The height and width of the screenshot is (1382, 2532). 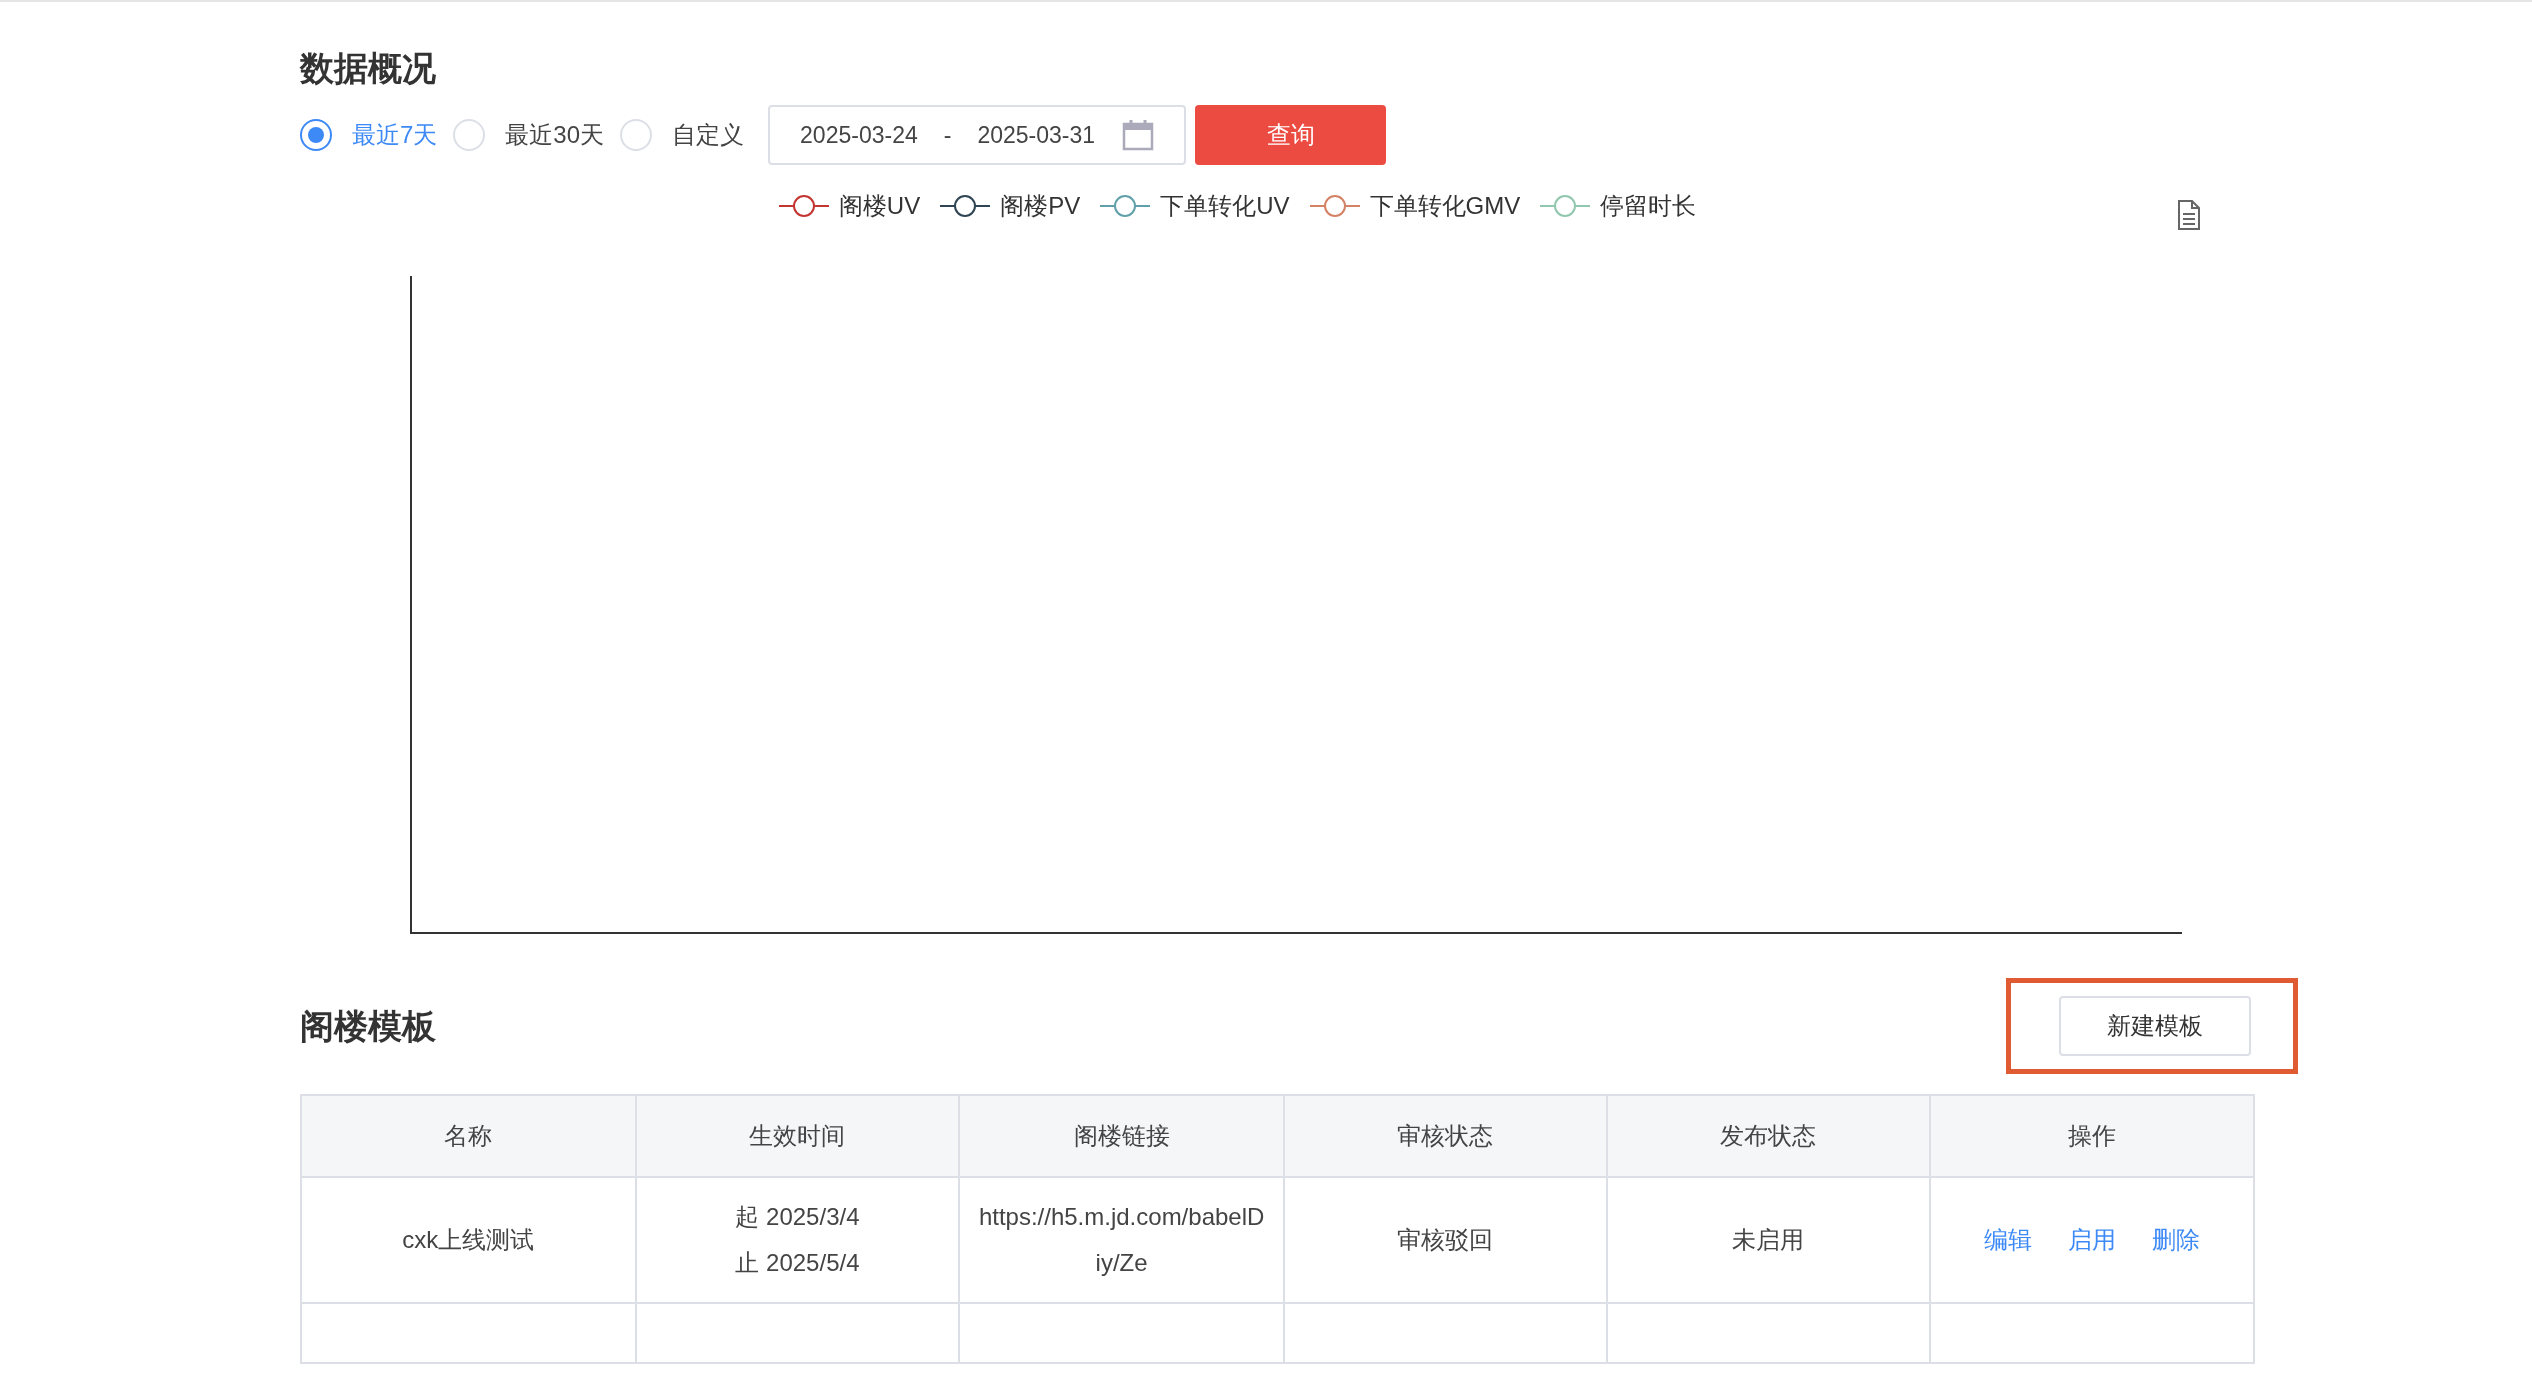 What do you see at coordinates (2189, 215) in the screenshot?
I see `document-icon` at bounding box center [2189, 215].